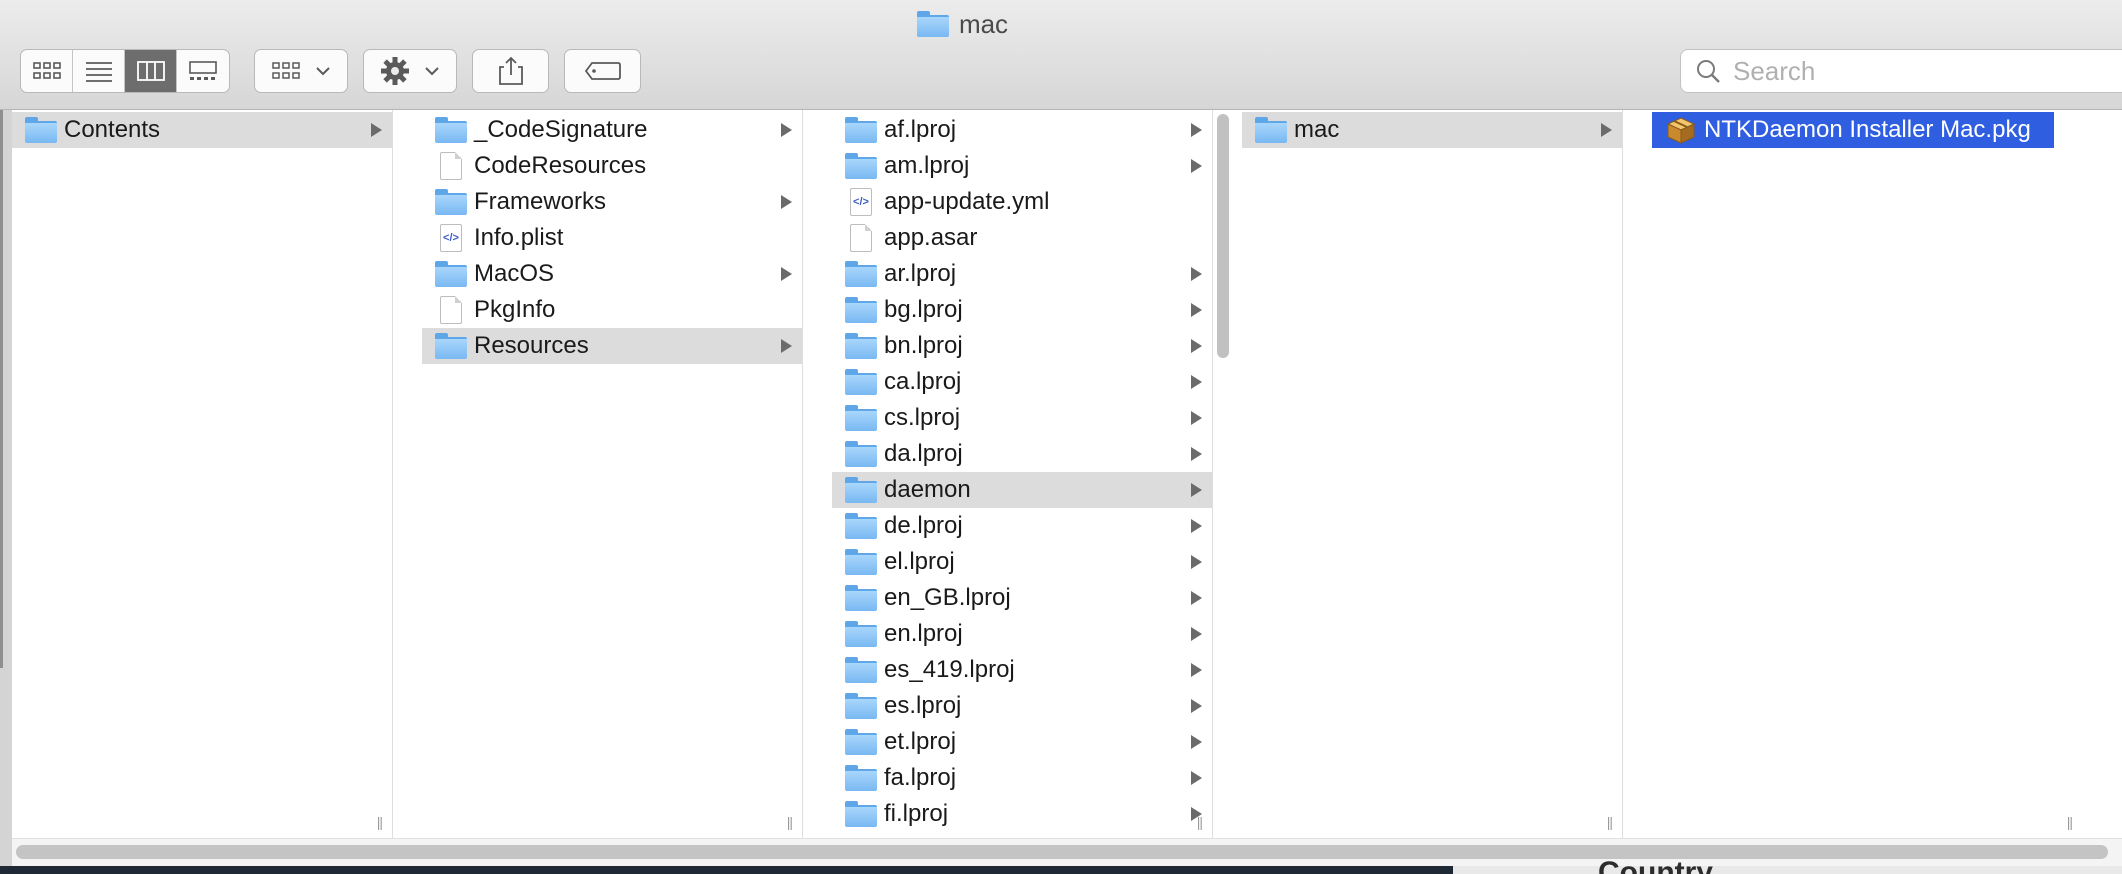 The image size is (2122, 874). I want to click on file-name: NTKDaemon Installer Mac.pkg, so click(1867, 129).